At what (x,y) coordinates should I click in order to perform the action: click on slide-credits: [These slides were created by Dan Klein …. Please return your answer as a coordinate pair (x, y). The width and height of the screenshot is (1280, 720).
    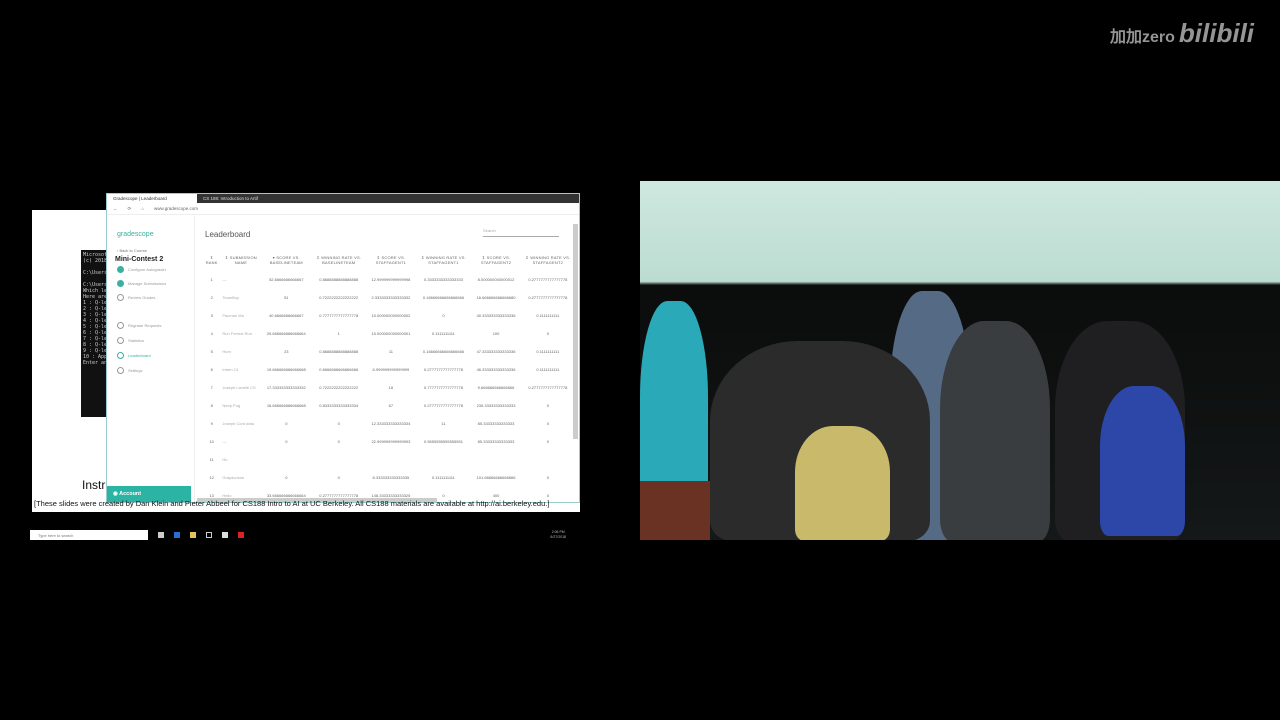
    Looking at the image, I should click on (292, 503).